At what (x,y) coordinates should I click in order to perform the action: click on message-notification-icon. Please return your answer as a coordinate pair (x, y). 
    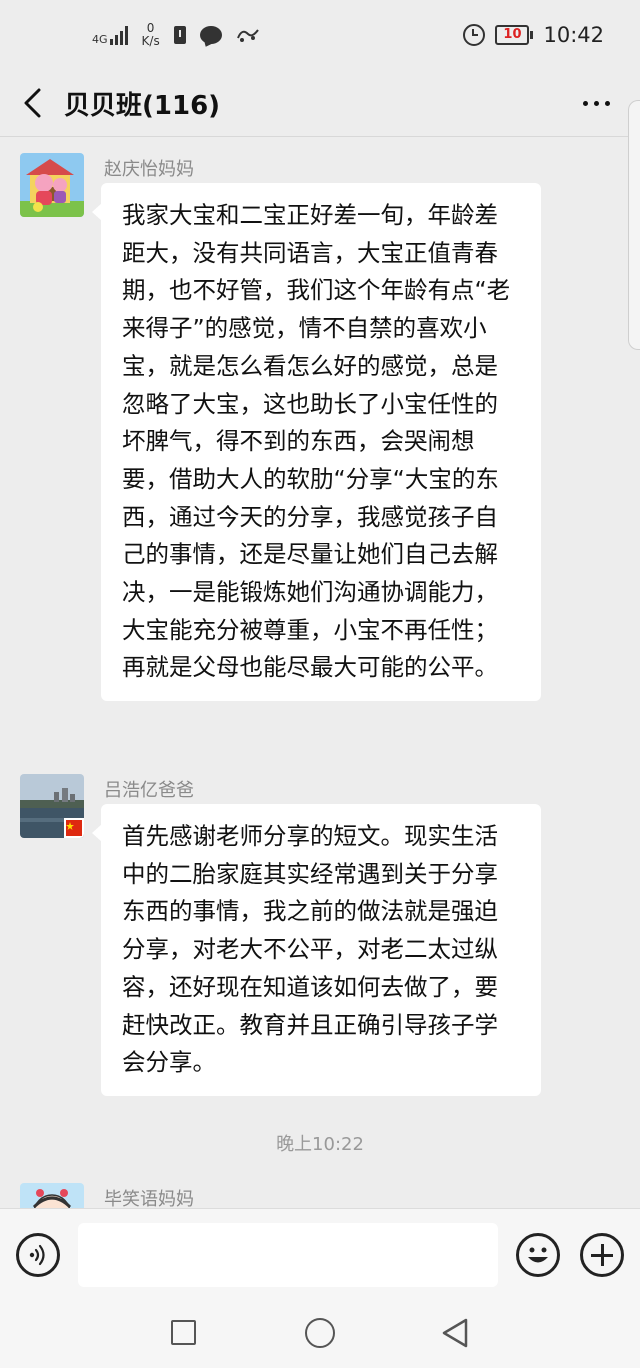
    Looking at the image, I should click on (210, 35).